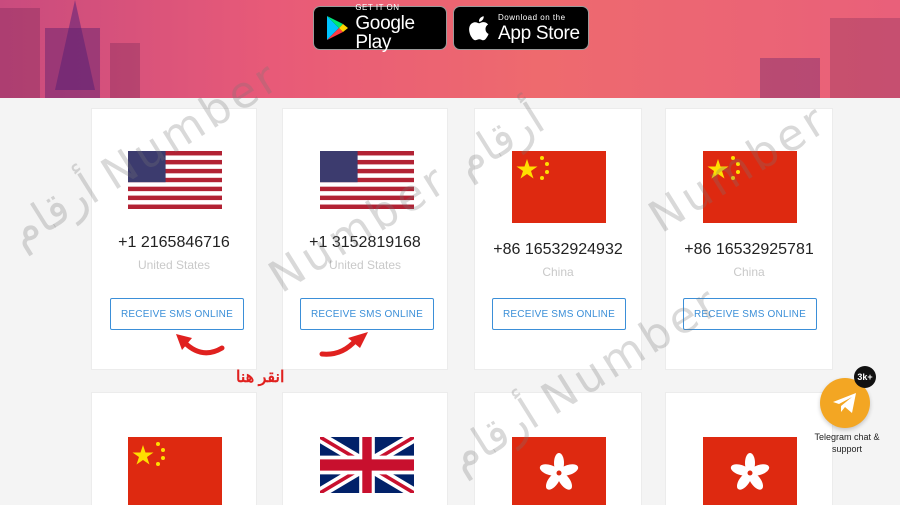 This screenshot has height=505, width=900. What do you see at coordinates (558, 249) in the screenshot?
I see `phone-number: +86 16532924932` at bounding box center [558, 249].